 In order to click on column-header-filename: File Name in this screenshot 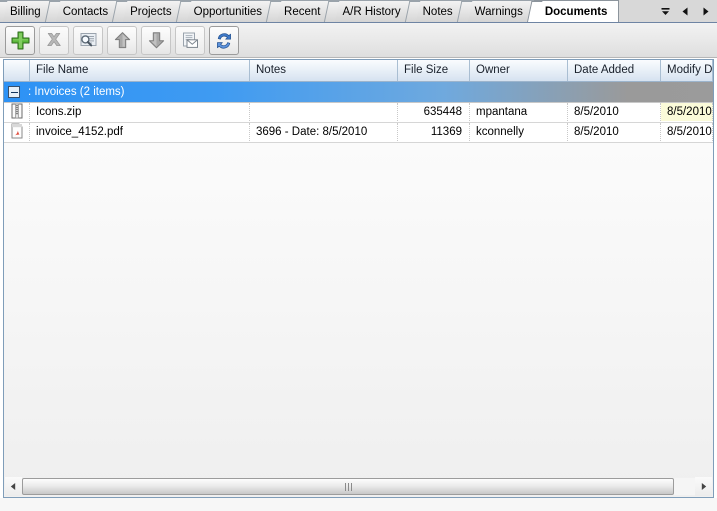, I will do `click(140, 70)`.